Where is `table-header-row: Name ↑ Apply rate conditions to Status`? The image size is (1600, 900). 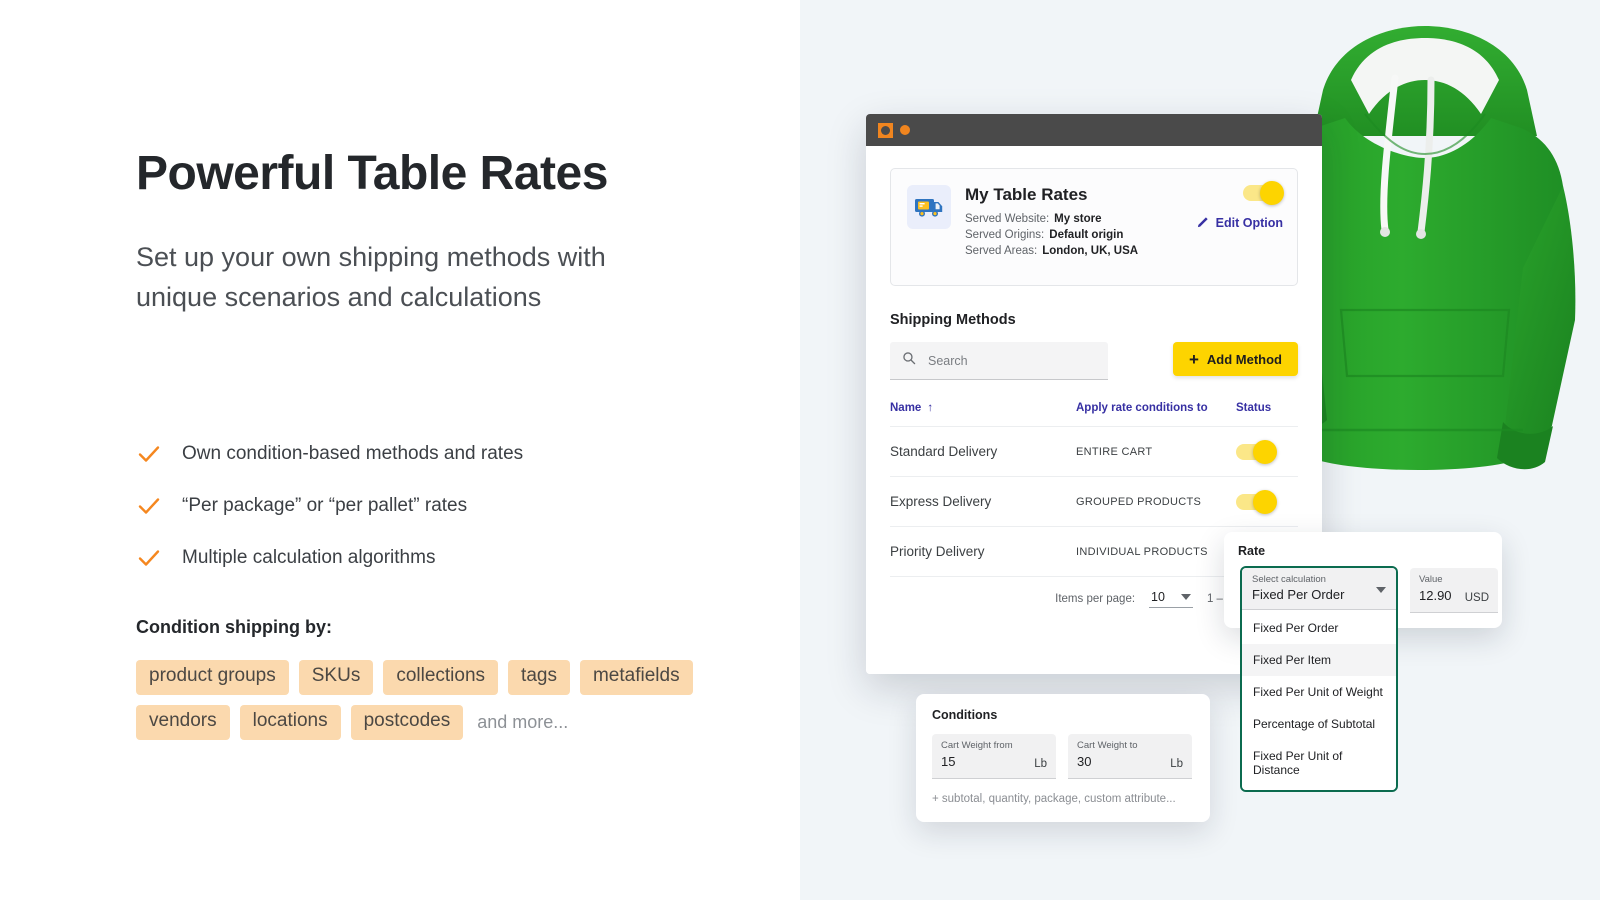
table-header-row: Name ↑ Apply rate conditions to Status is located at coordinates (1094, 414).